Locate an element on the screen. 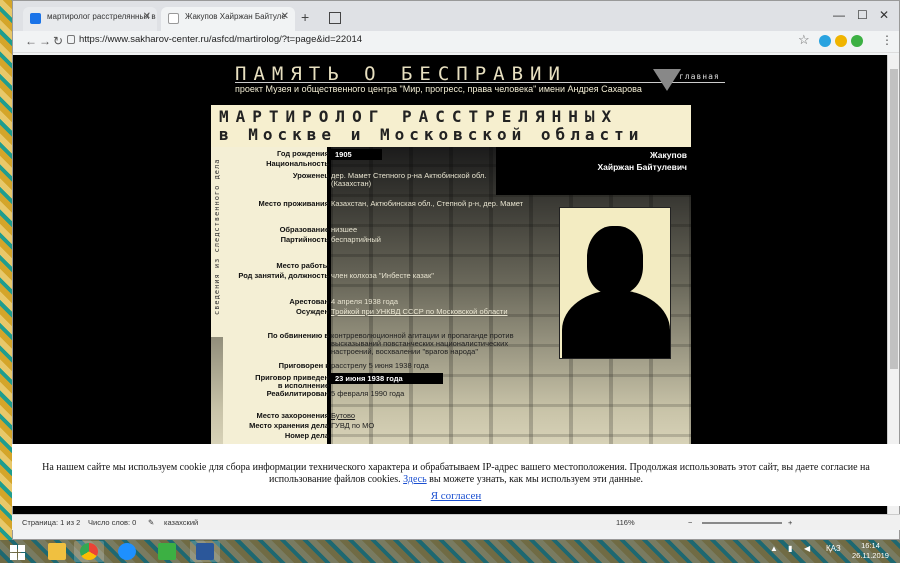 This screenshot has height=563, width=900. field-label: Партийность is located at coordinates (304, 239).